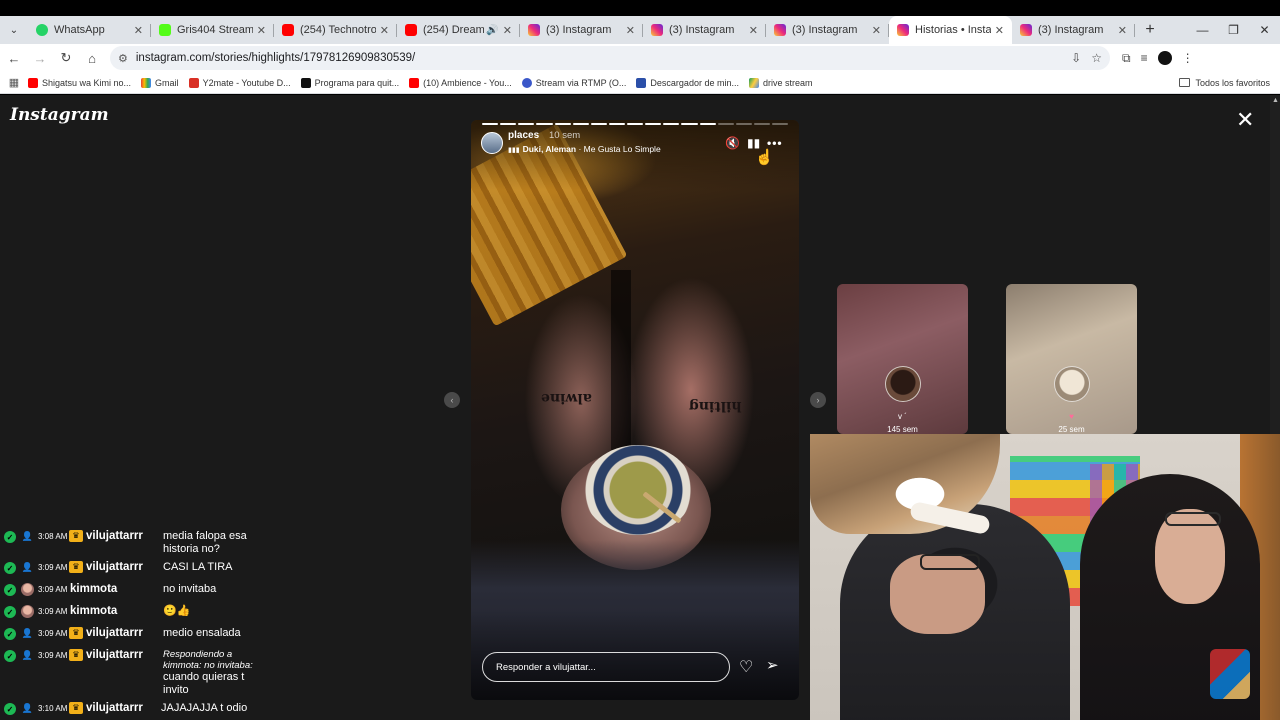  I want to click on bookmark-item: Gmail, so click(160, 82).